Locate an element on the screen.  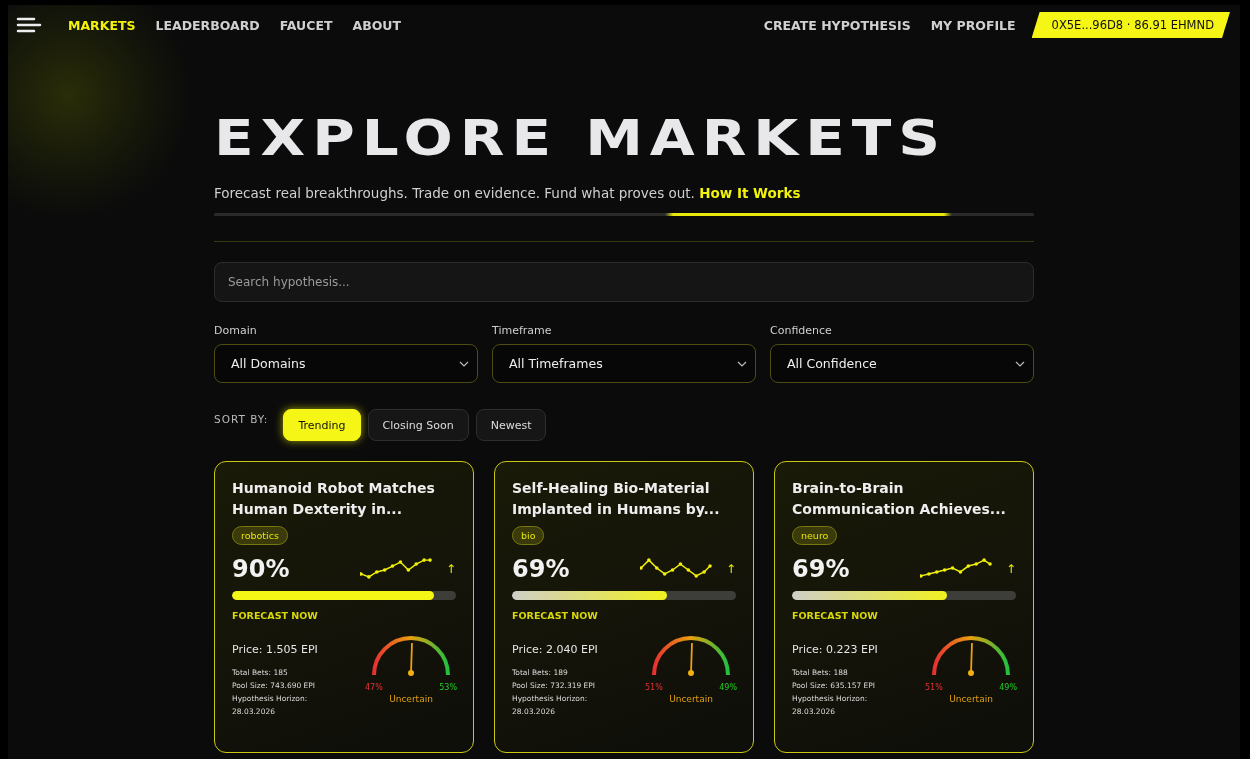
price-text: Price: 2.040 EPI is located at coordinates (555, 649).